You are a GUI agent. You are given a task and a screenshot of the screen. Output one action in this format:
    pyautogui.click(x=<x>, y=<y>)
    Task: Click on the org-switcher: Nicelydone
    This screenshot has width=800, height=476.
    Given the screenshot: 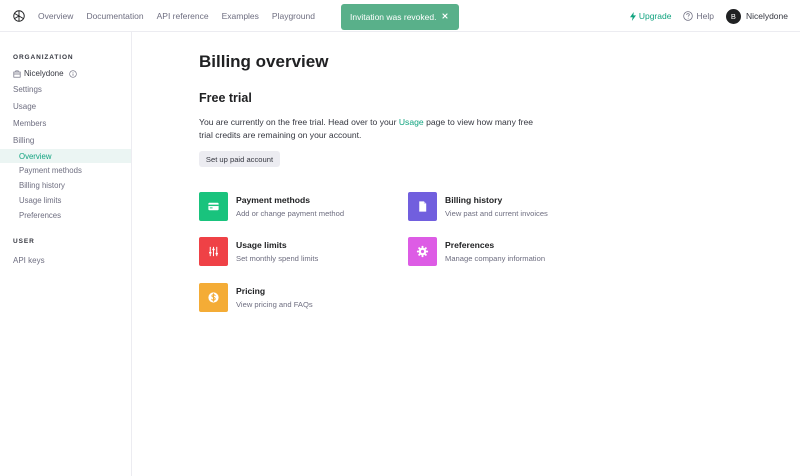 What is the action you would take?
    pyautogui.click(x=45, y=73)
    